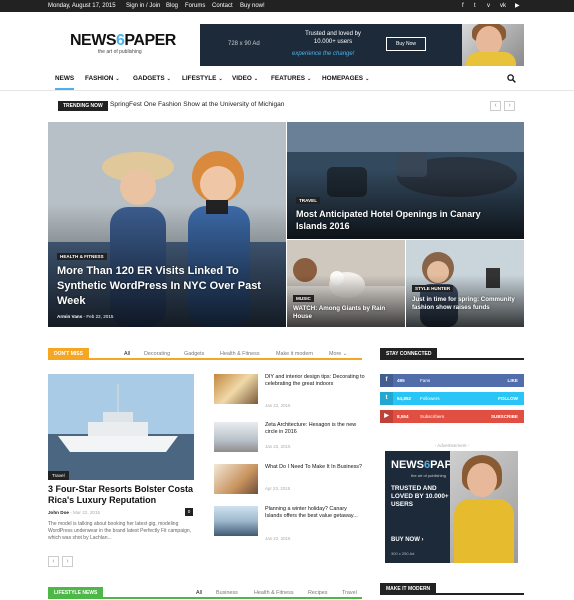  Describe the element at coordinates (315, 467) in the screenshot. I see `list-item-title: What Do I Need To Make It In Business?` at that location.